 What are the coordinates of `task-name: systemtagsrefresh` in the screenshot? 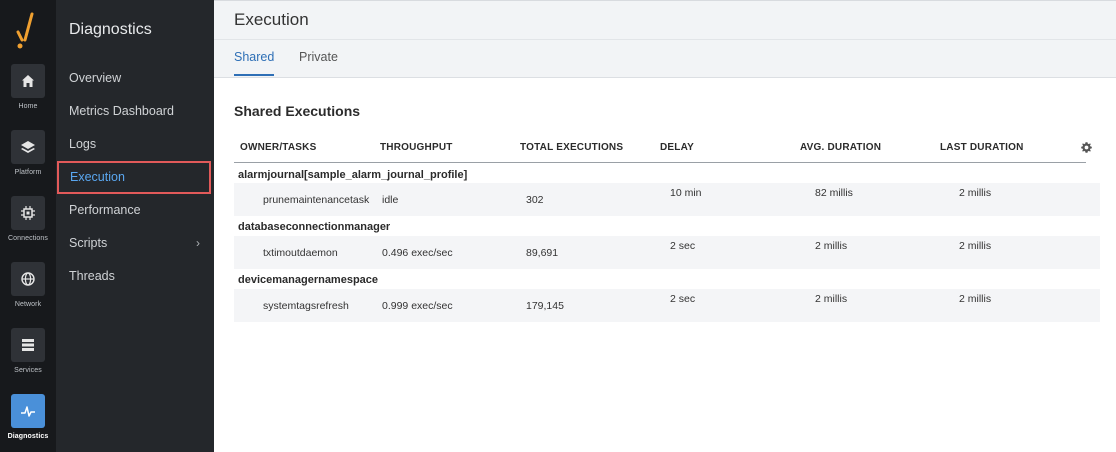 It's located at (306, 306).